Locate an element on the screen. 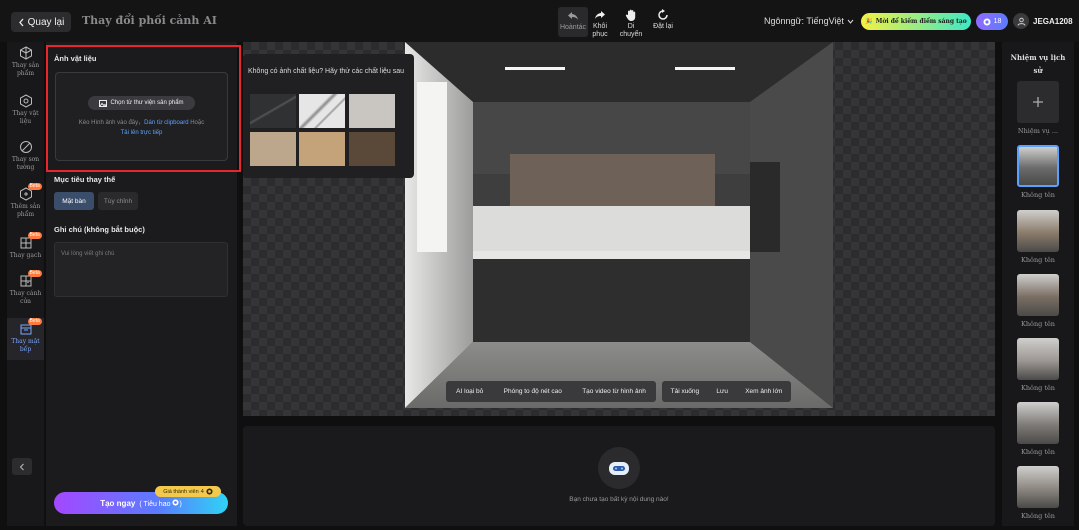  material-cube-icon is located at coordinates (25, 101).